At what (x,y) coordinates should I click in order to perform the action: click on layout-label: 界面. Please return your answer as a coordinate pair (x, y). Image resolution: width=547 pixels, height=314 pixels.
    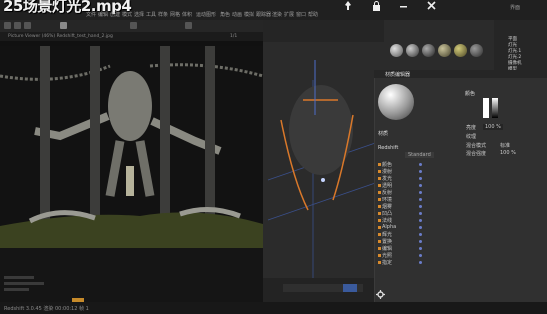
    Looking at the image, I should click on (515, 7).